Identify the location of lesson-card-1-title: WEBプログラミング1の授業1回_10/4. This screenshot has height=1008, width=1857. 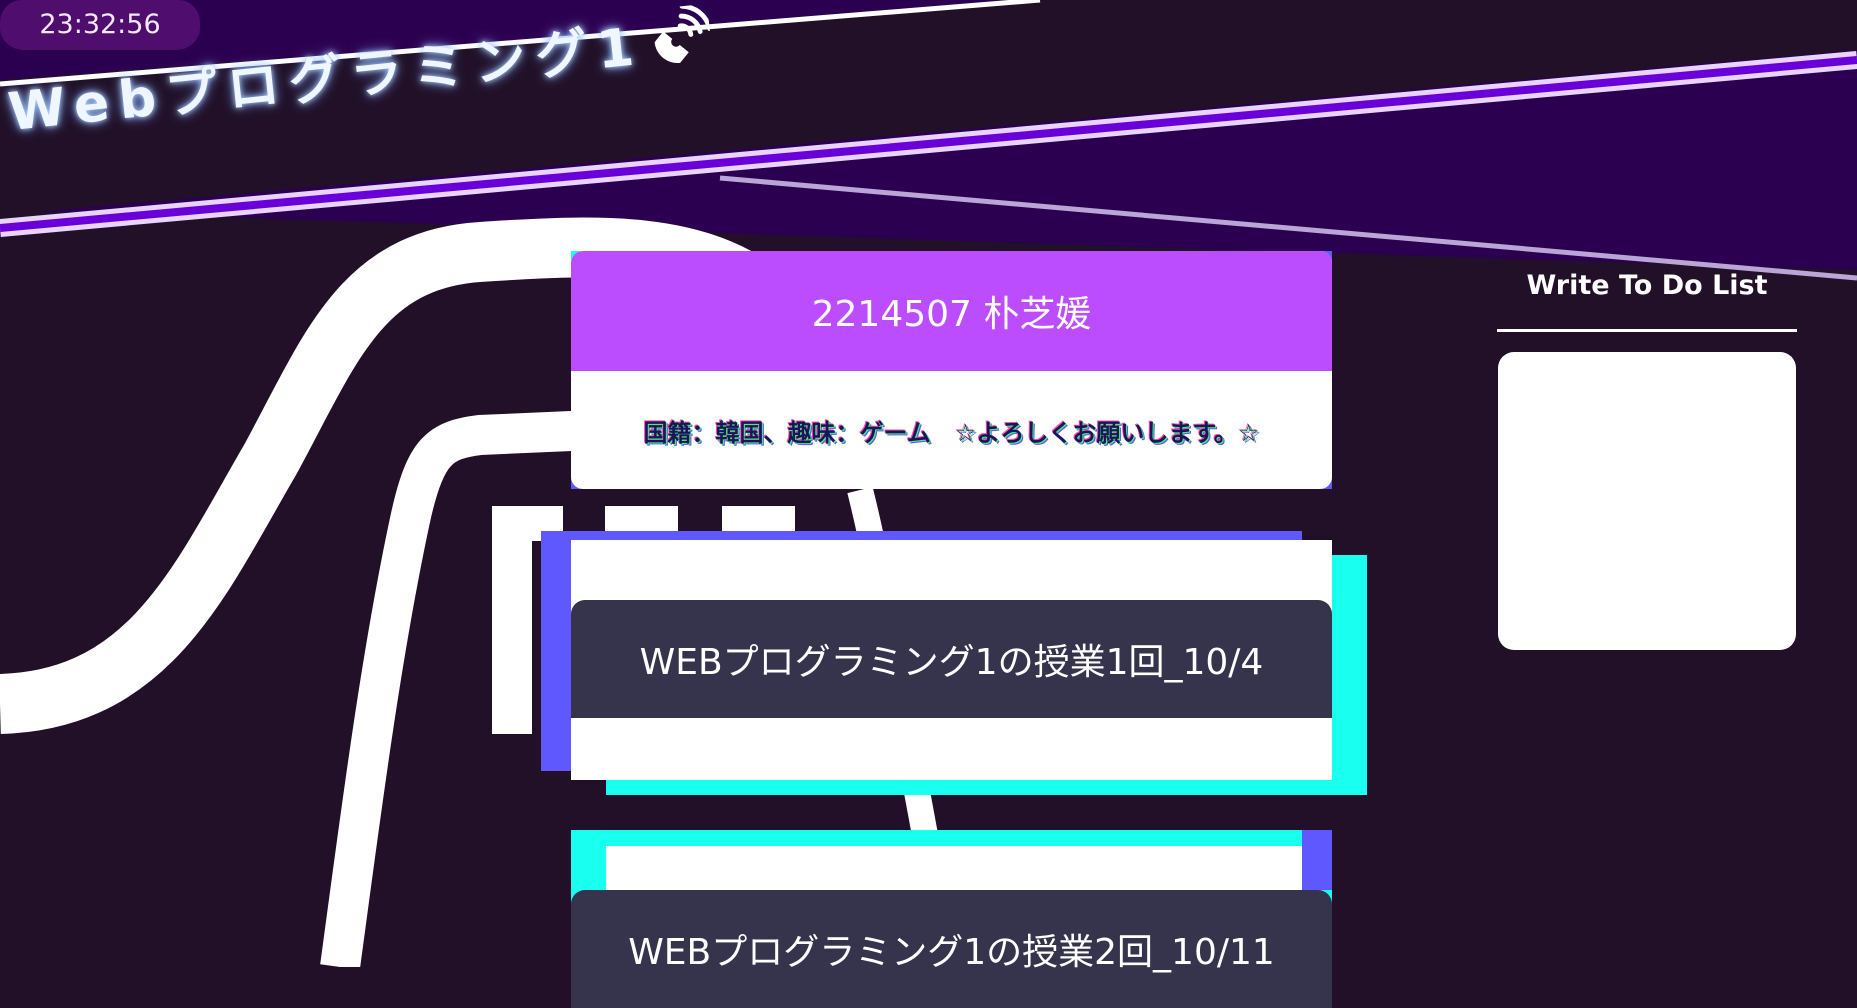
(951, 659).